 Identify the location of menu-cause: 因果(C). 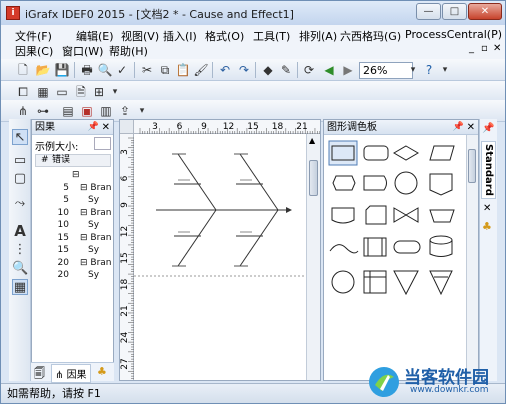
(34, 51).